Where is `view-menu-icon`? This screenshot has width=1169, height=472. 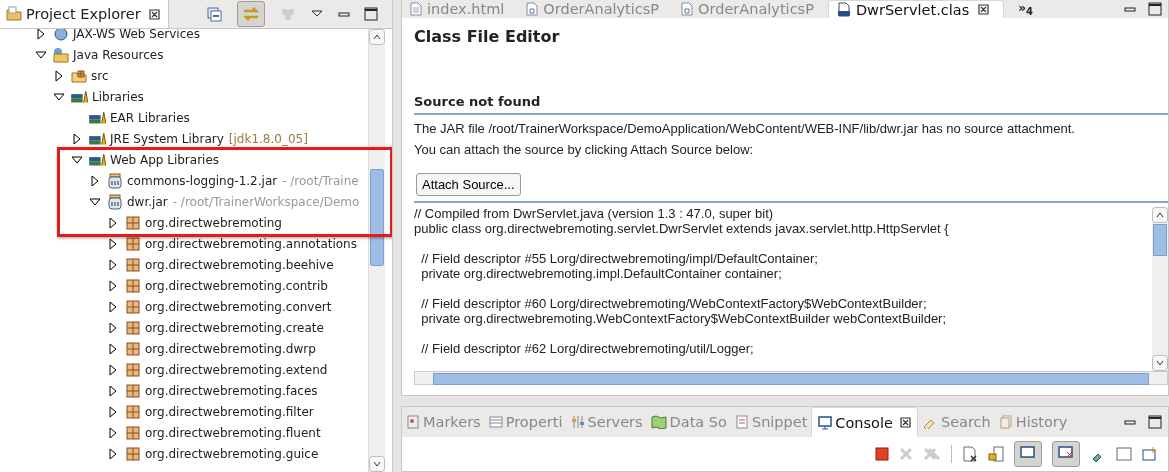 view-menu-icon is located at coordinates (316, 14).